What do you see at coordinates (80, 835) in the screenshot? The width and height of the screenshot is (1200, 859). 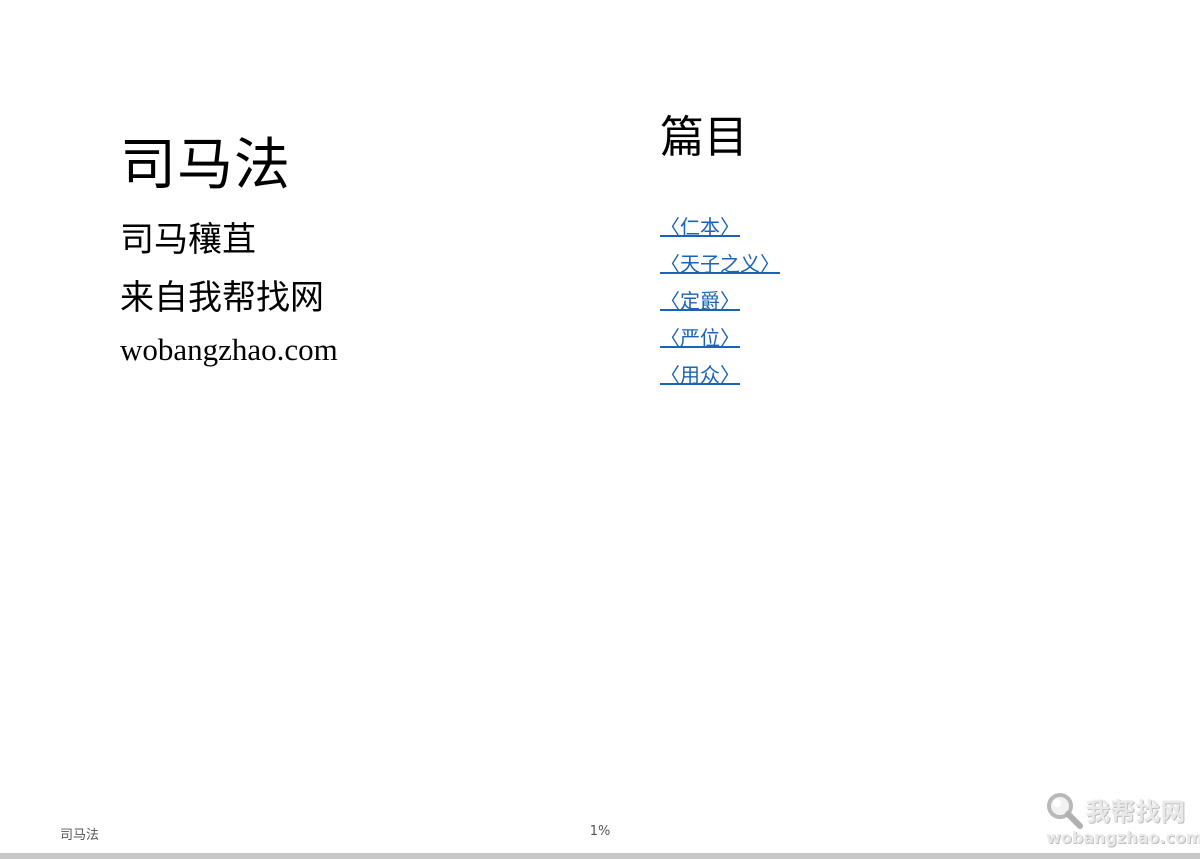 I see `footer-book-title: 司马法` at bounding box center [80, 835].